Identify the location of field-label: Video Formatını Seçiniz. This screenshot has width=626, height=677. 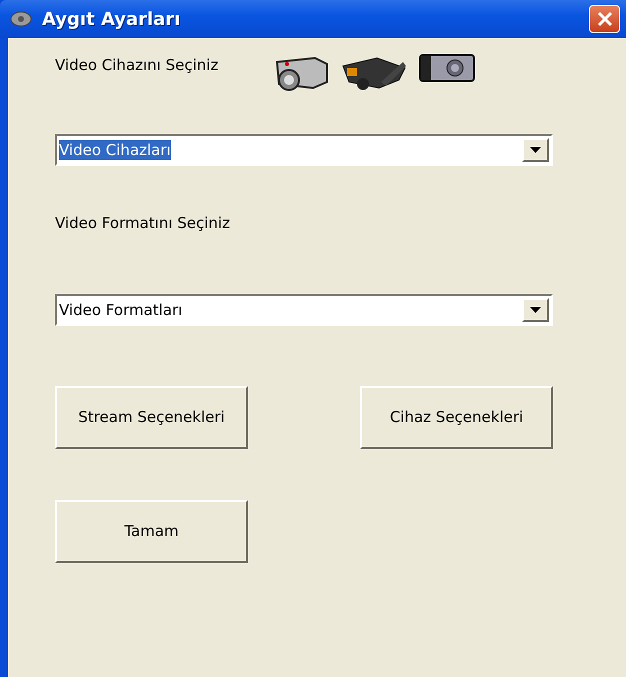
(142, 223).